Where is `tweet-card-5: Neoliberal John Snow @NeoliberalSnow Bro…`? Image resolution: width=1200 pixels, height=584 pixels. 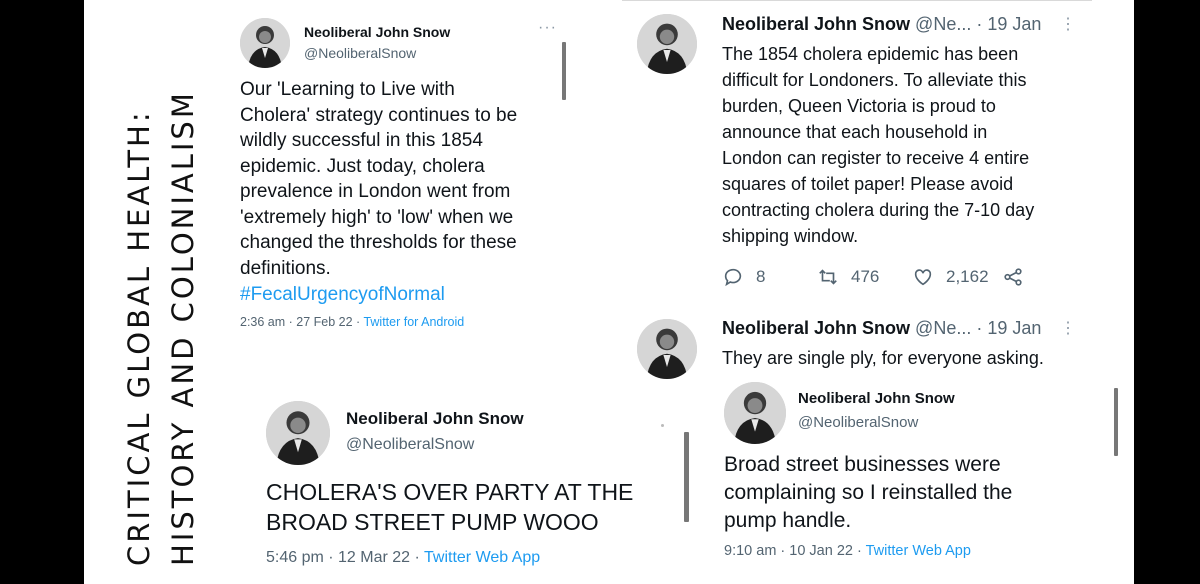 tweet-card-5: Neoliberal John Snow @NeoliberalSnow Bro… is located at coordinates (918, 476).